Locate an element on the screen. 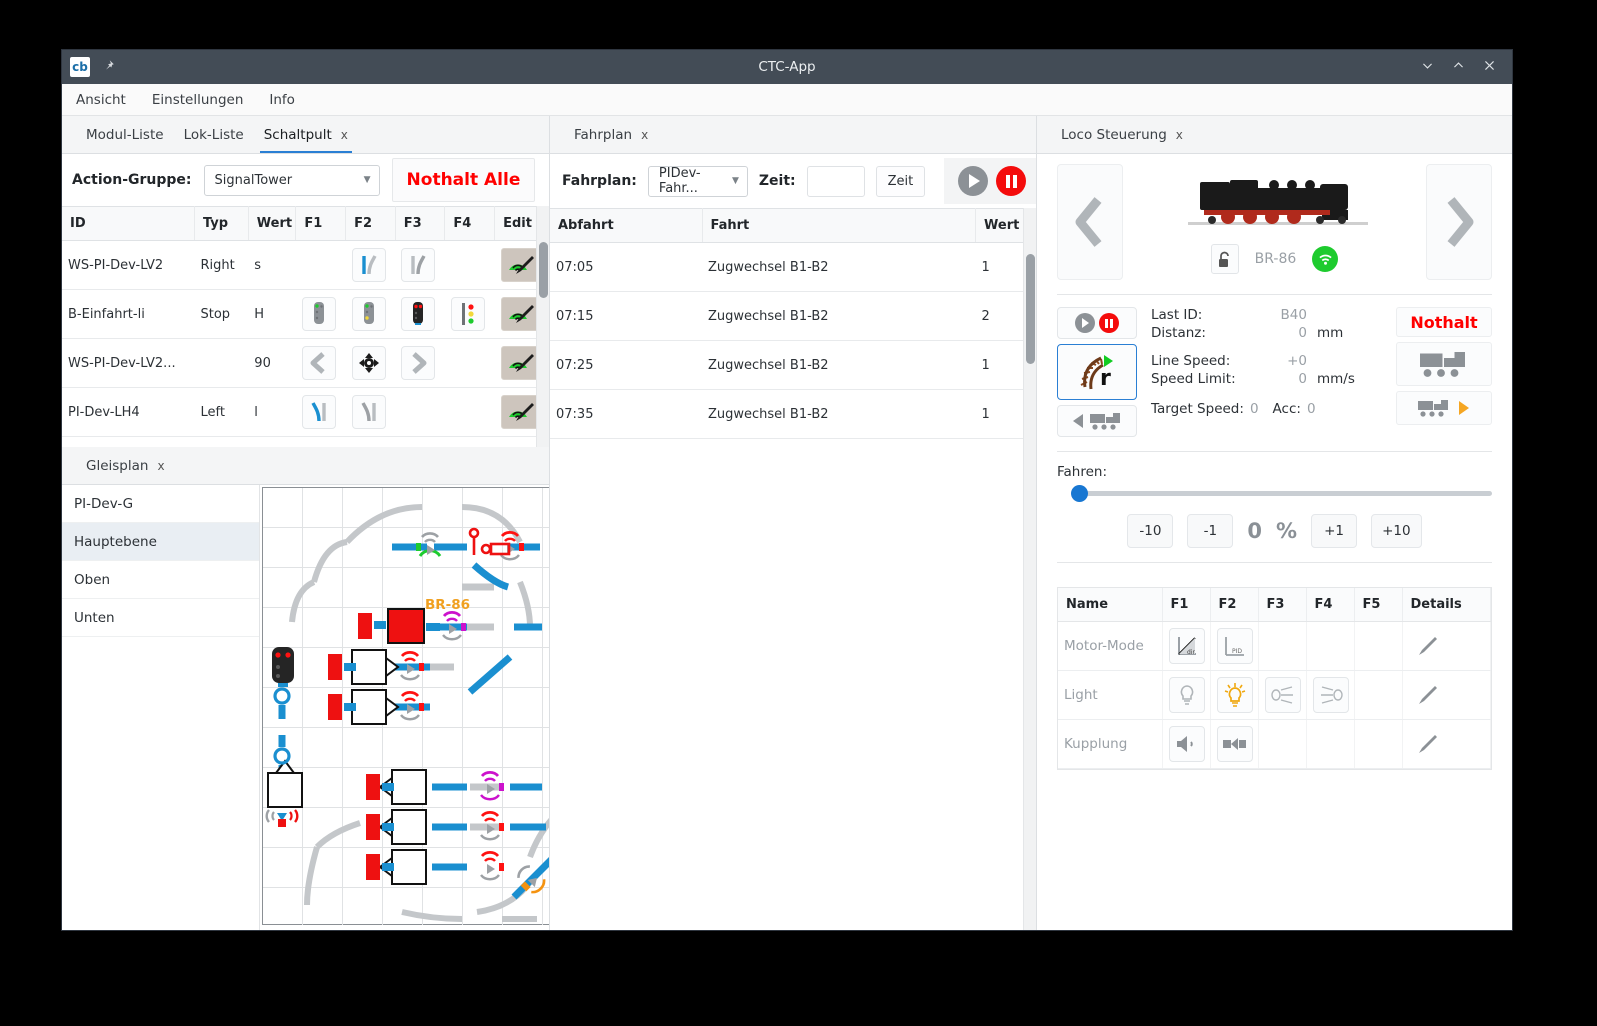 The width and height of the screenshot is (1597, 1026). table-row: Motor-Mode dir PID is located at coordinates (1274, 646).